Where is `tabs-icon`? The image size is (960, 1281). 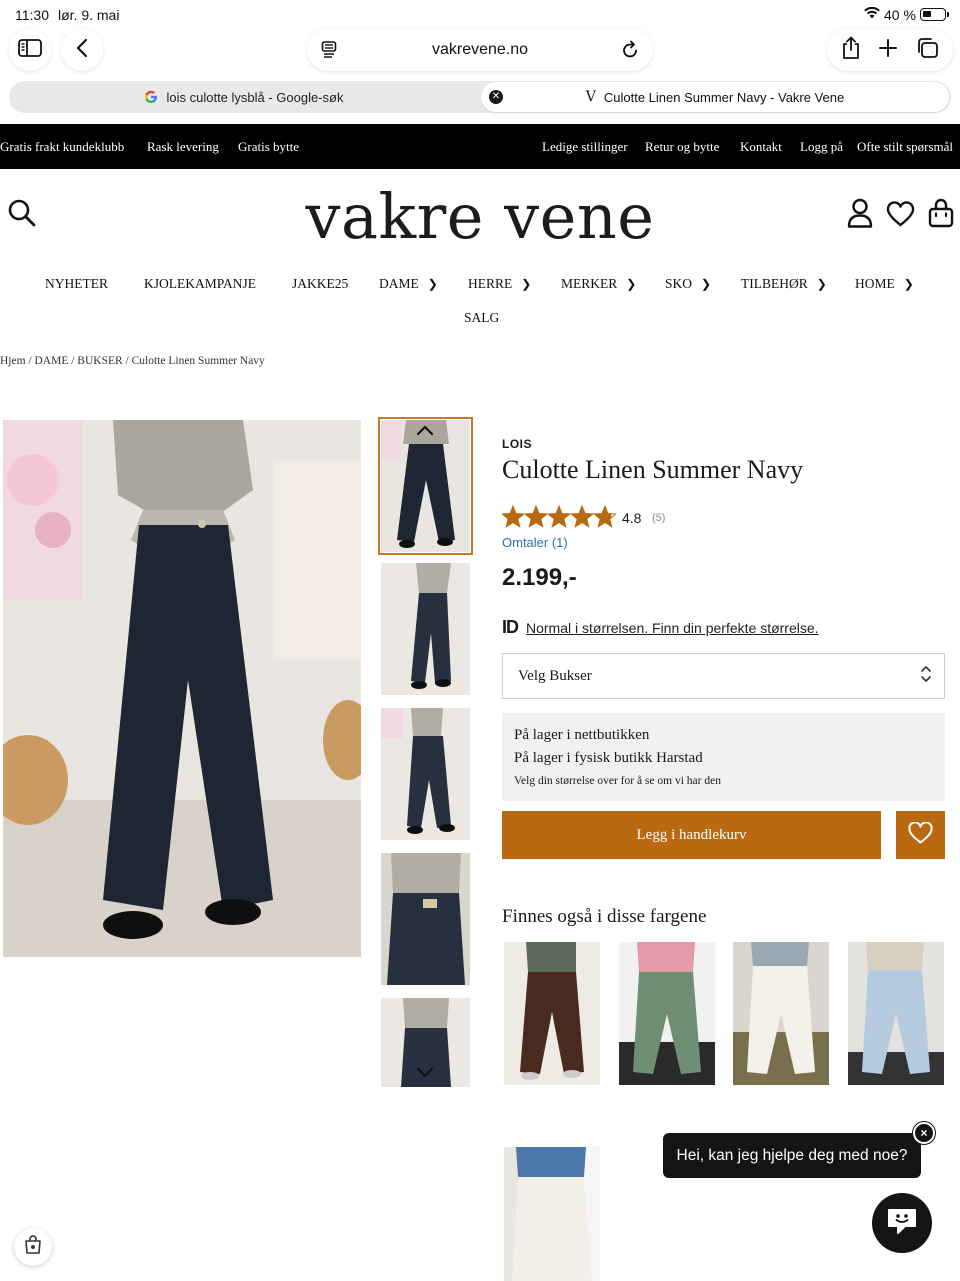 tabs-icon is located at coordinates (927, 50).